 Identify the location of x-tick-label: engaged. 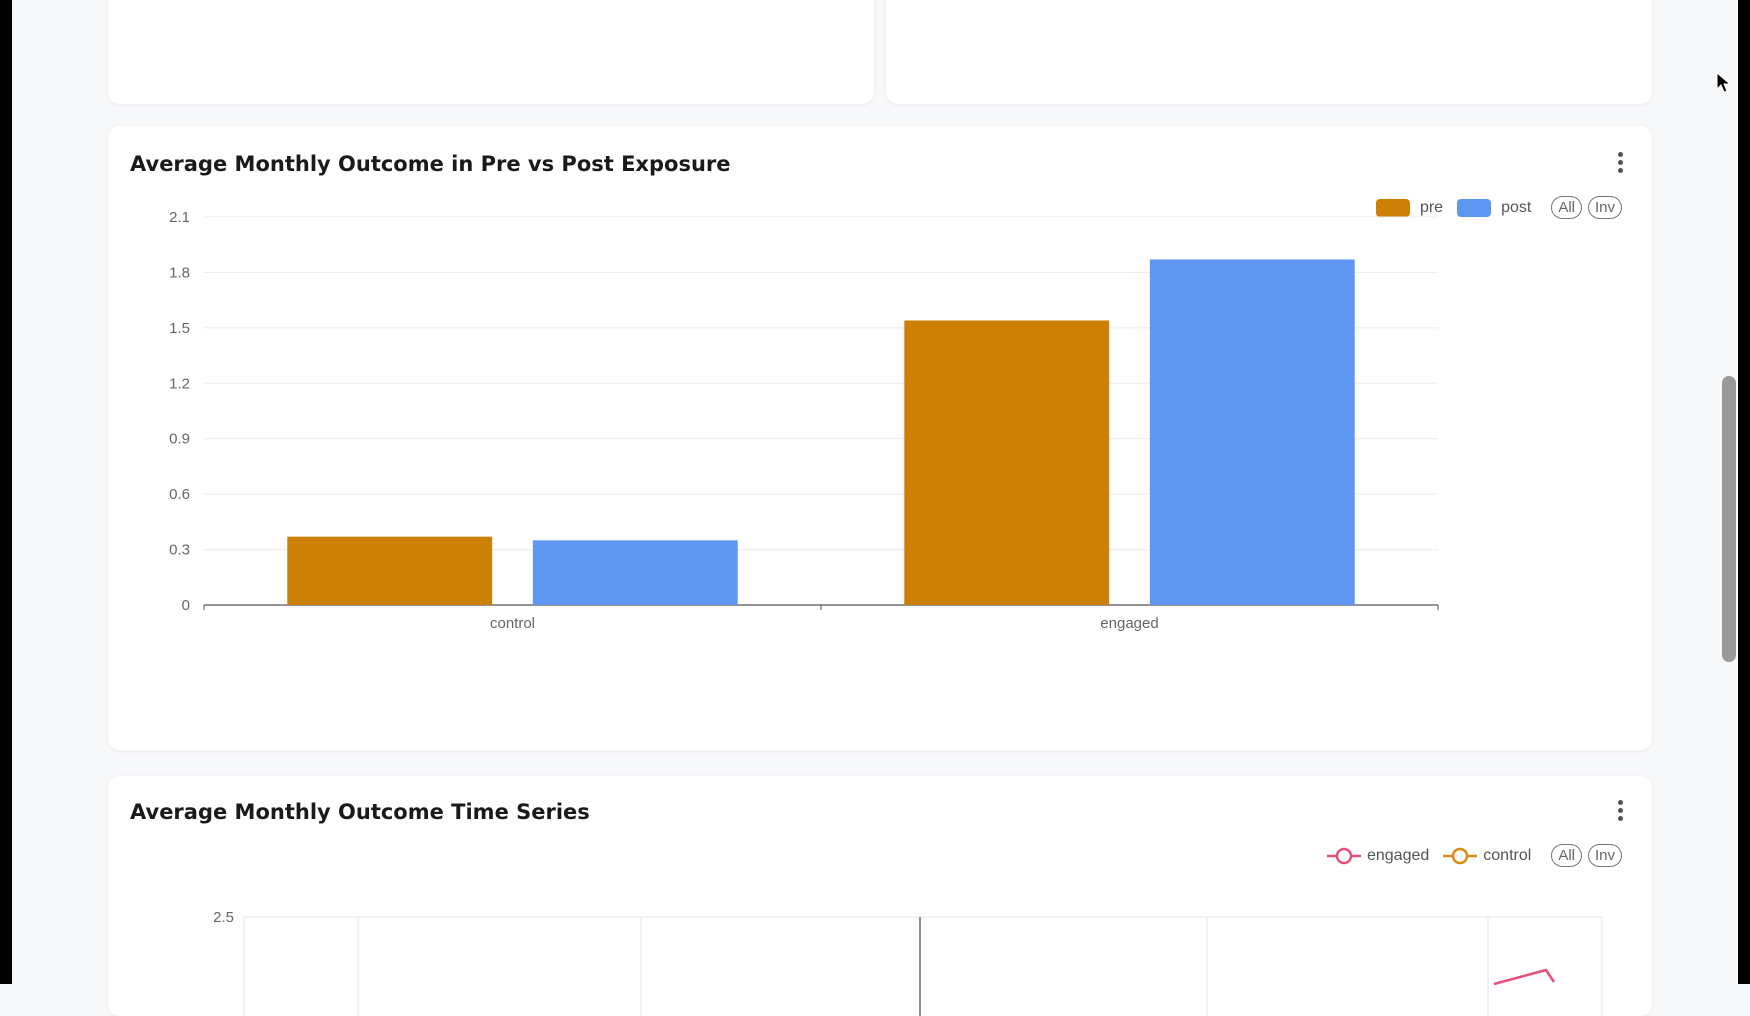
(1129, 623).